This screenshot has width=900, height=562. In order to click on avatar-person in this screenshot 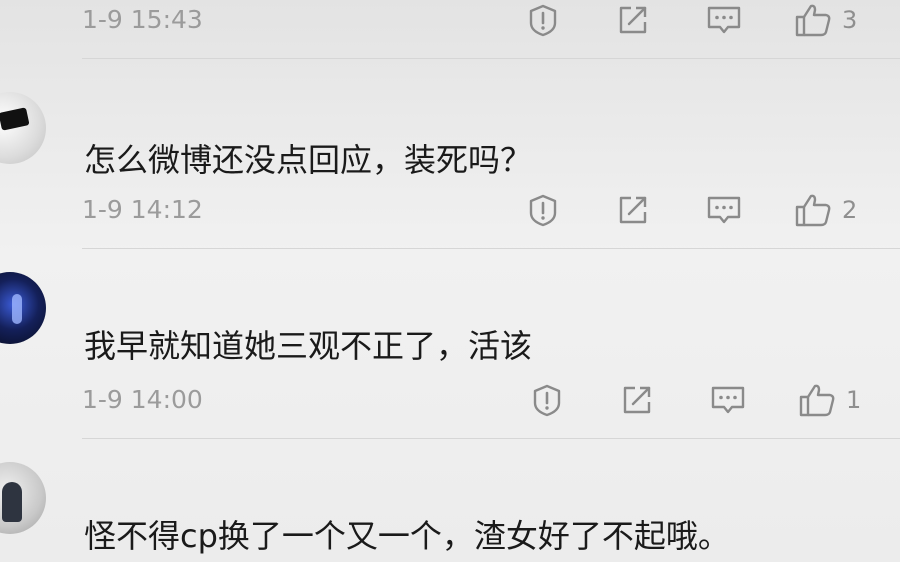, I will do `click(12, 502)`.